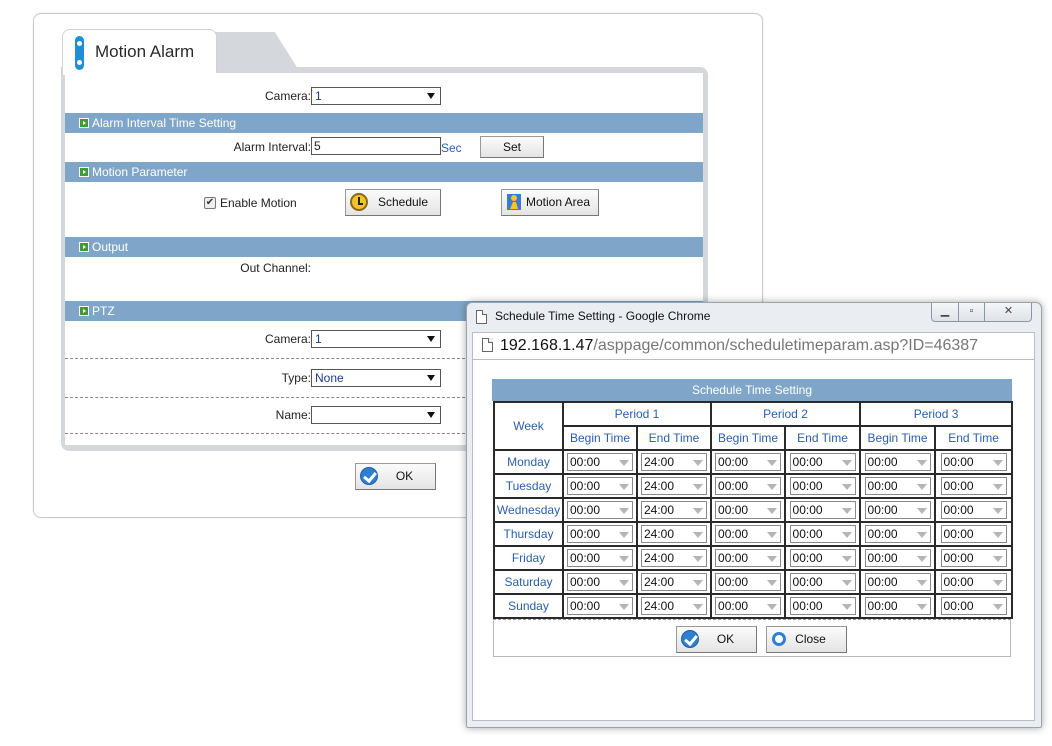 The height and width of the screenshot is (746, 1052). I want to click on out-channel-label: Out Channel:, so click(275, 268).